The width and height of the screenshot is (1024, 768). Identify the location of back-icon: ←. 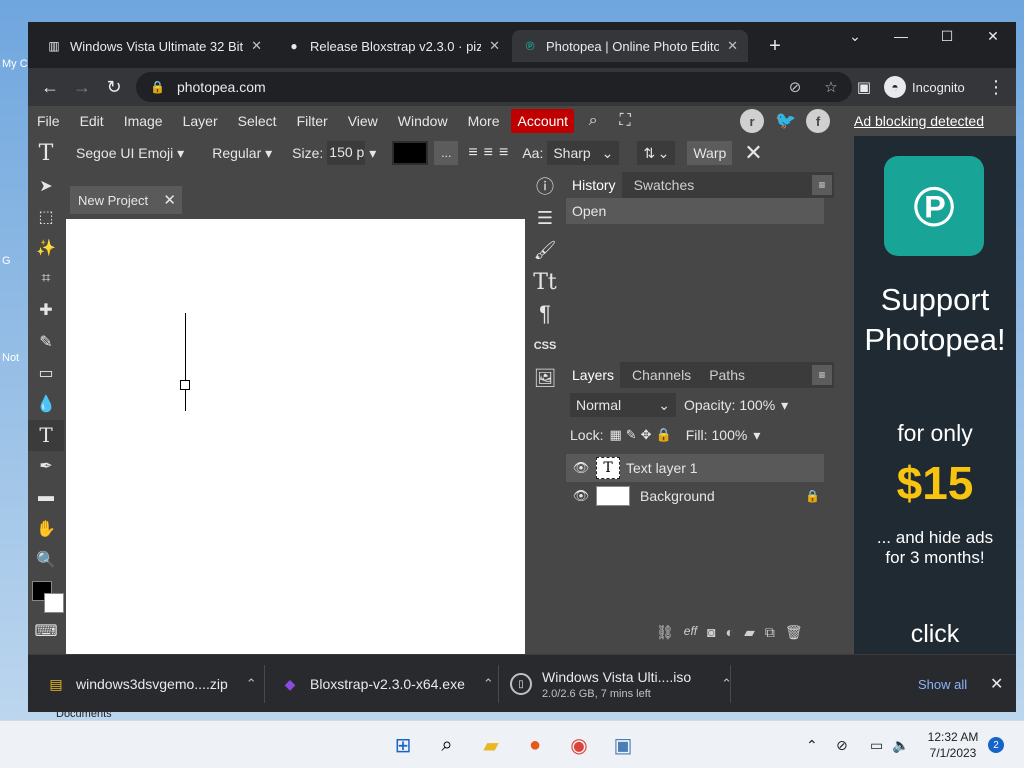
(50, 87).